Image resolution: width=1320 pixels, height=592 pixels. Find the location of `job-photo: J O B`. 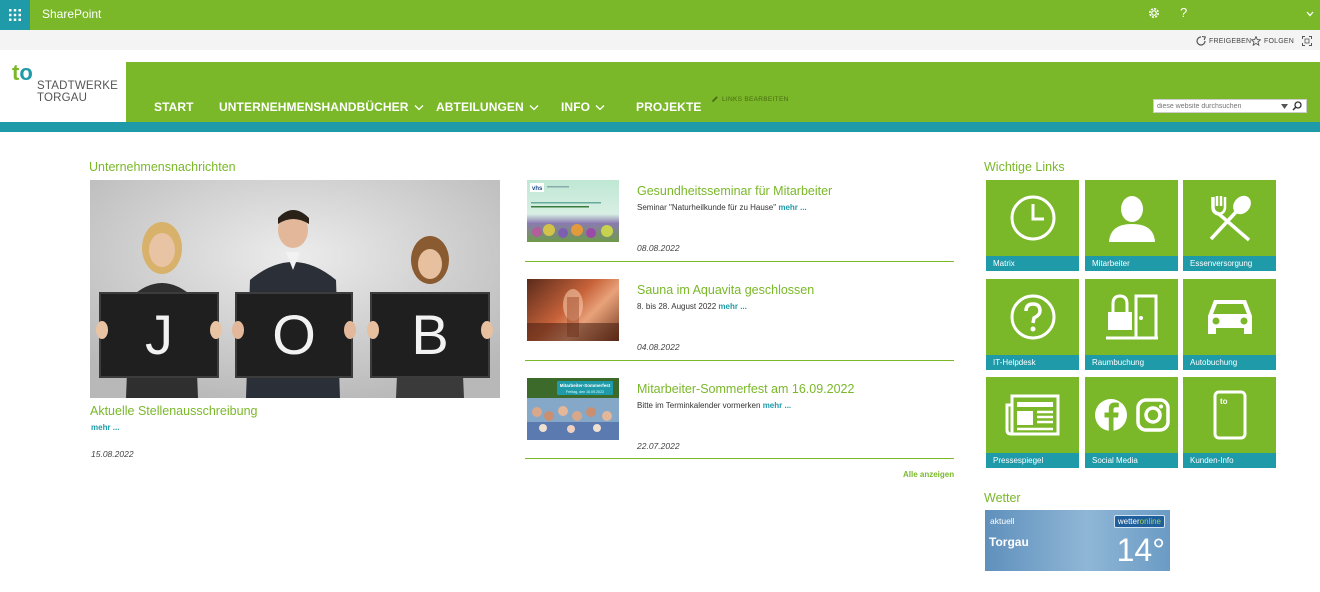

job-photo: J O B is located at coordinates (295, 289).